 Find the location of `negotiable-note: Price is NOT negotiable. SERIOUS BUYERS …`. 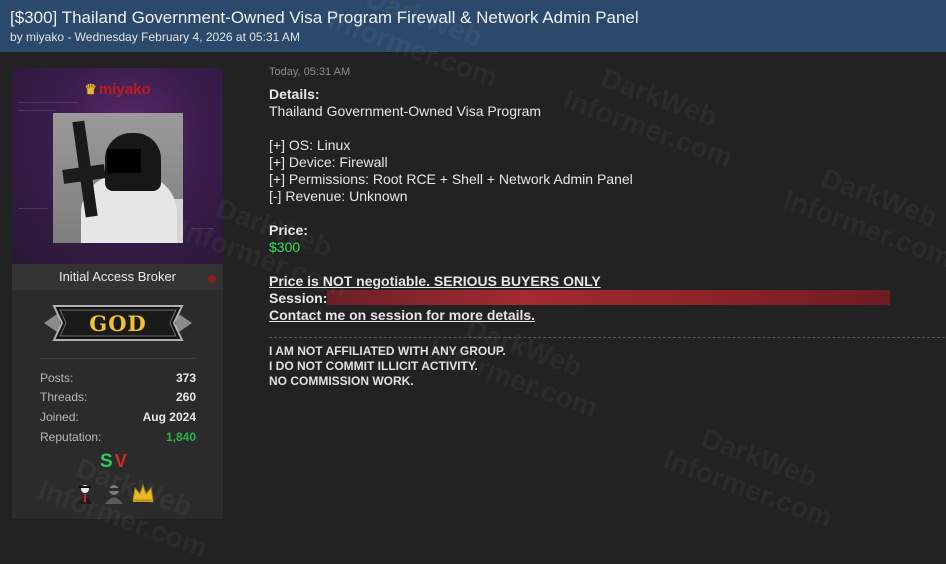

negotiable-note: Price is NOT negotiable. SERIOUS BUYERS … is located at coordinates (435, 281).